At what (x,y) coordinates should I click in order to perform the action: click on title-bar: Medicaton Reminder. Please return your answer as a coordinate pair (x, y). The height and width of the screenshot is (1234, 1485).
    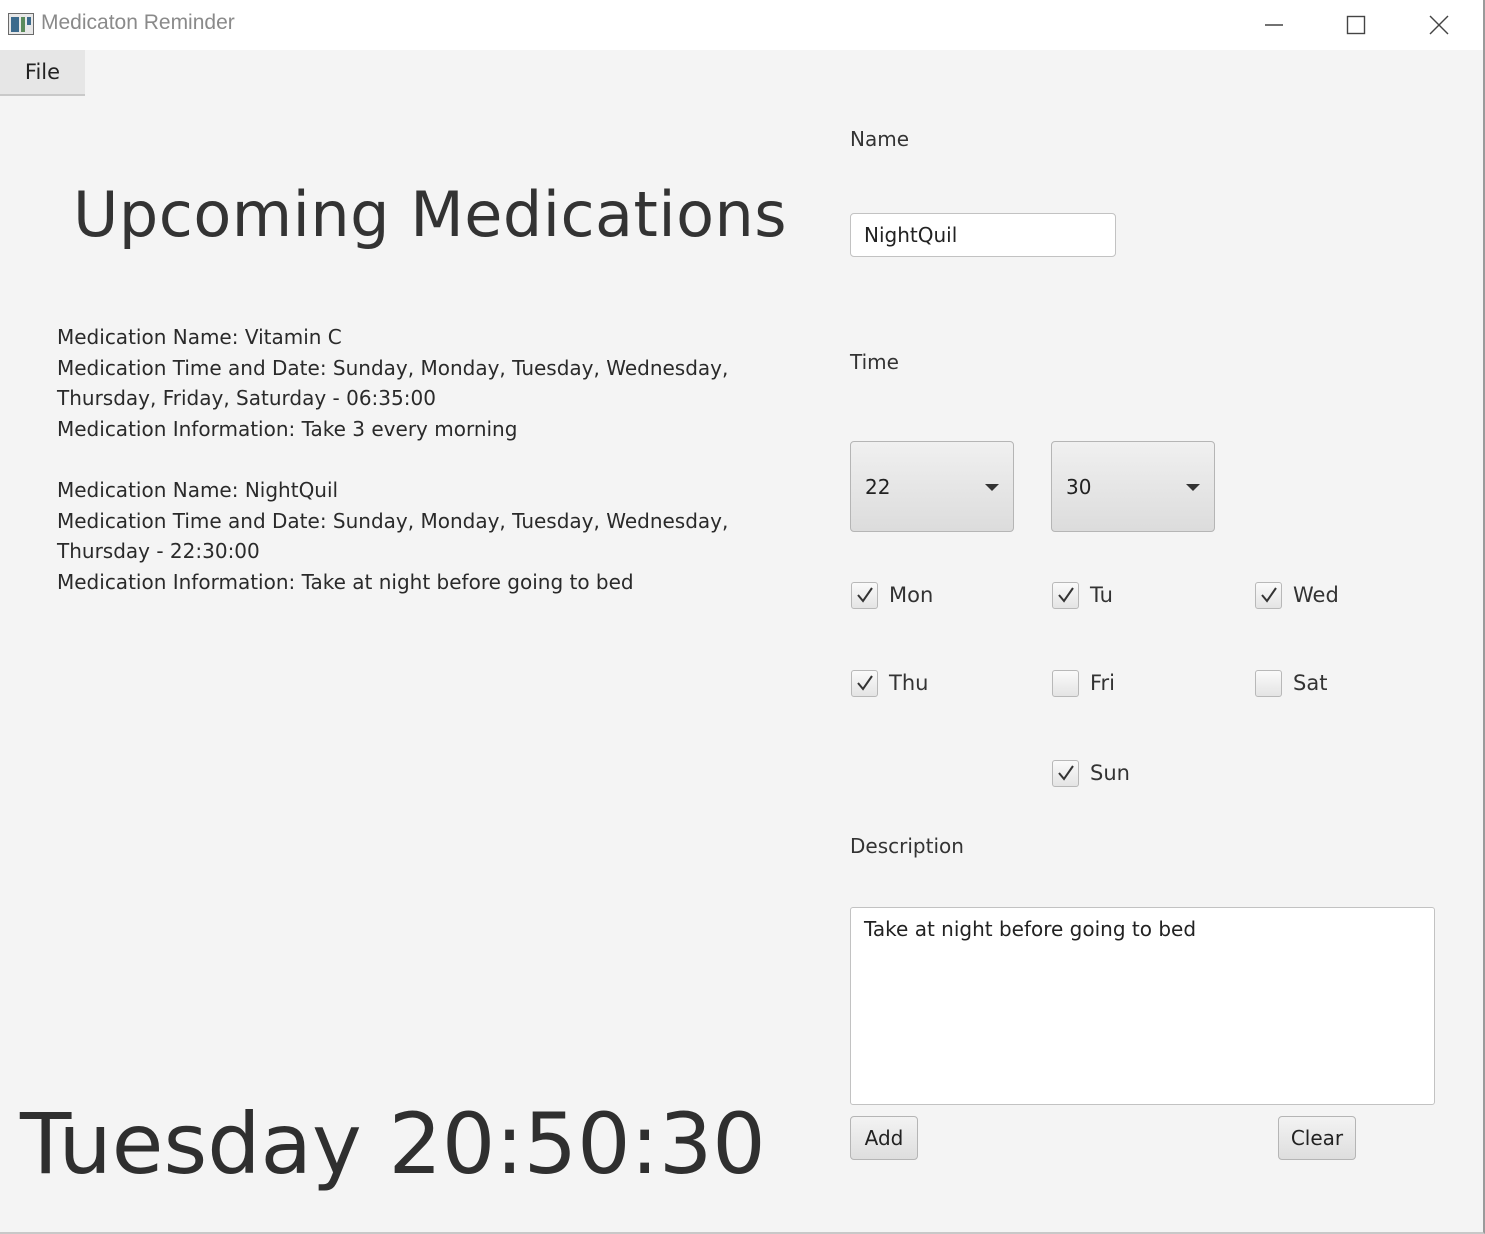
    Looking at the image, I should click on (741, 25).